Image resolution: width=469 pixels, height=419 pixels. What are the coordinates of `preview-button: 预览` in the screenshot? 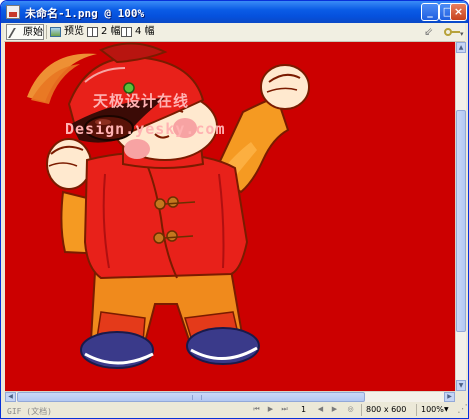 It's located at (66, 32).